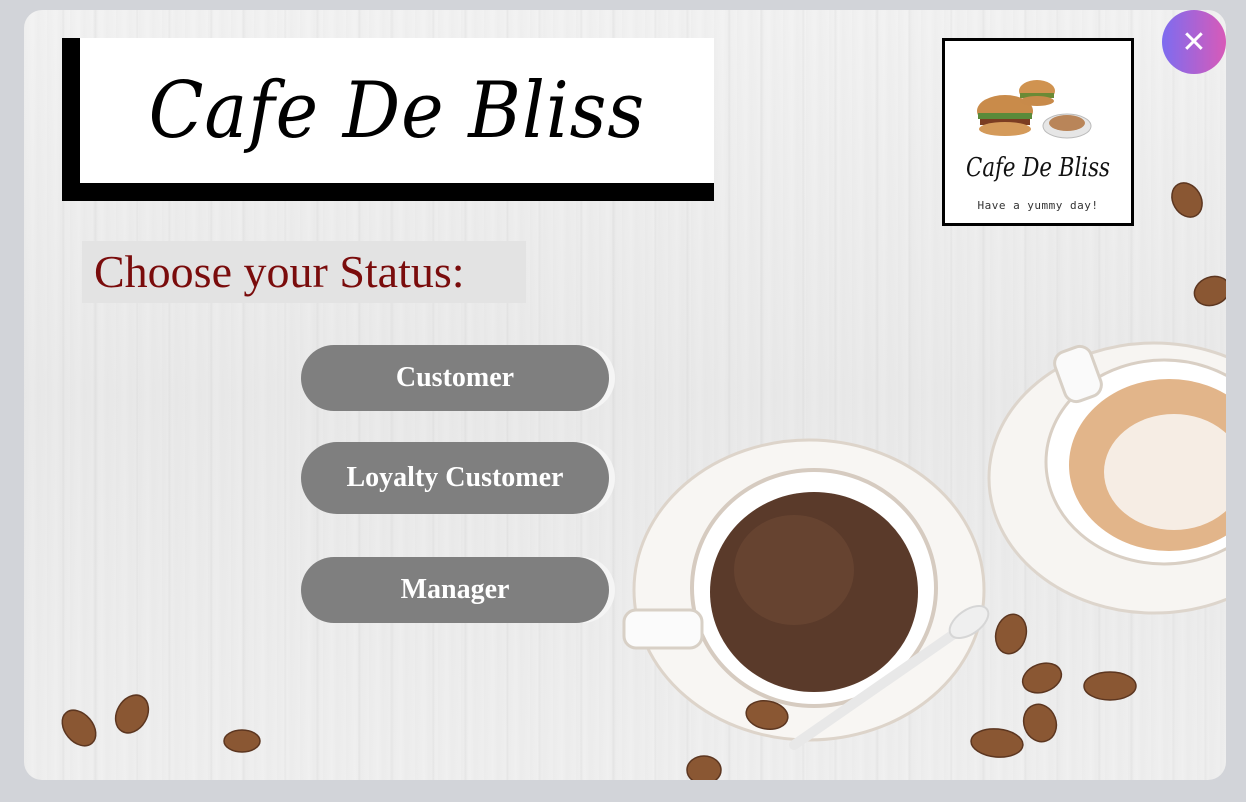 The image size is (1246, 802). I want to click on page-title: Cafe De Bliss, so click(397, 110).